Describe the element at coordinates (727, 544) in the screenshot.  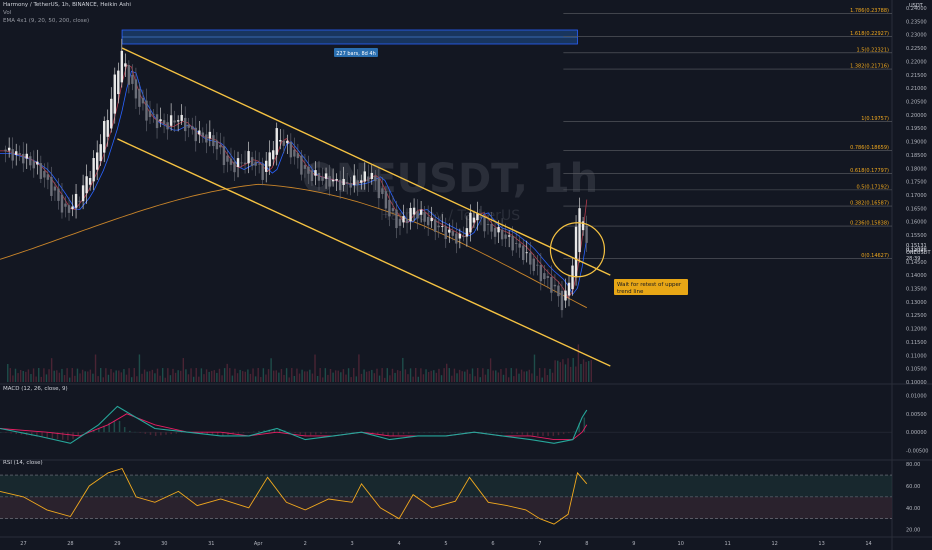
I see `time-tick-label: 11` at that location.